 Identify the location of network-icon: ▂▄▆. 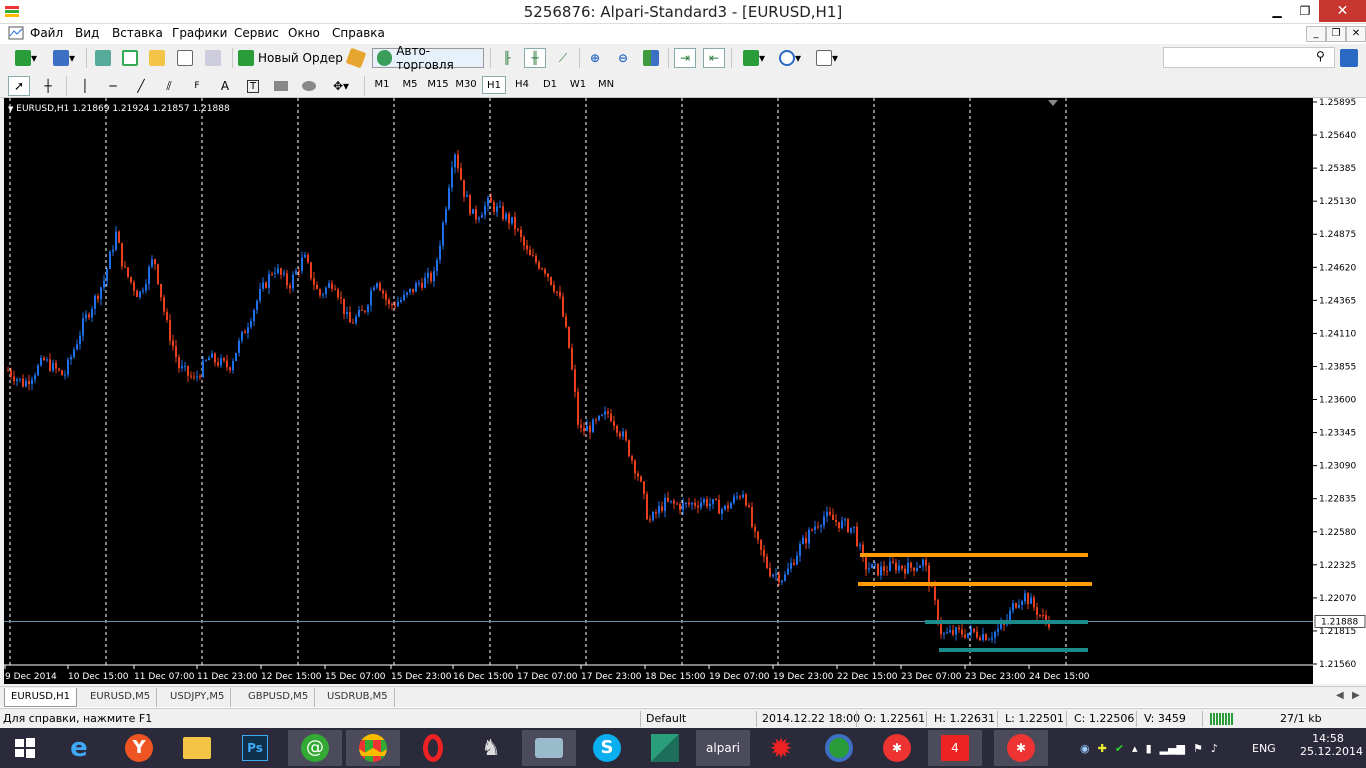
(1172, 748).